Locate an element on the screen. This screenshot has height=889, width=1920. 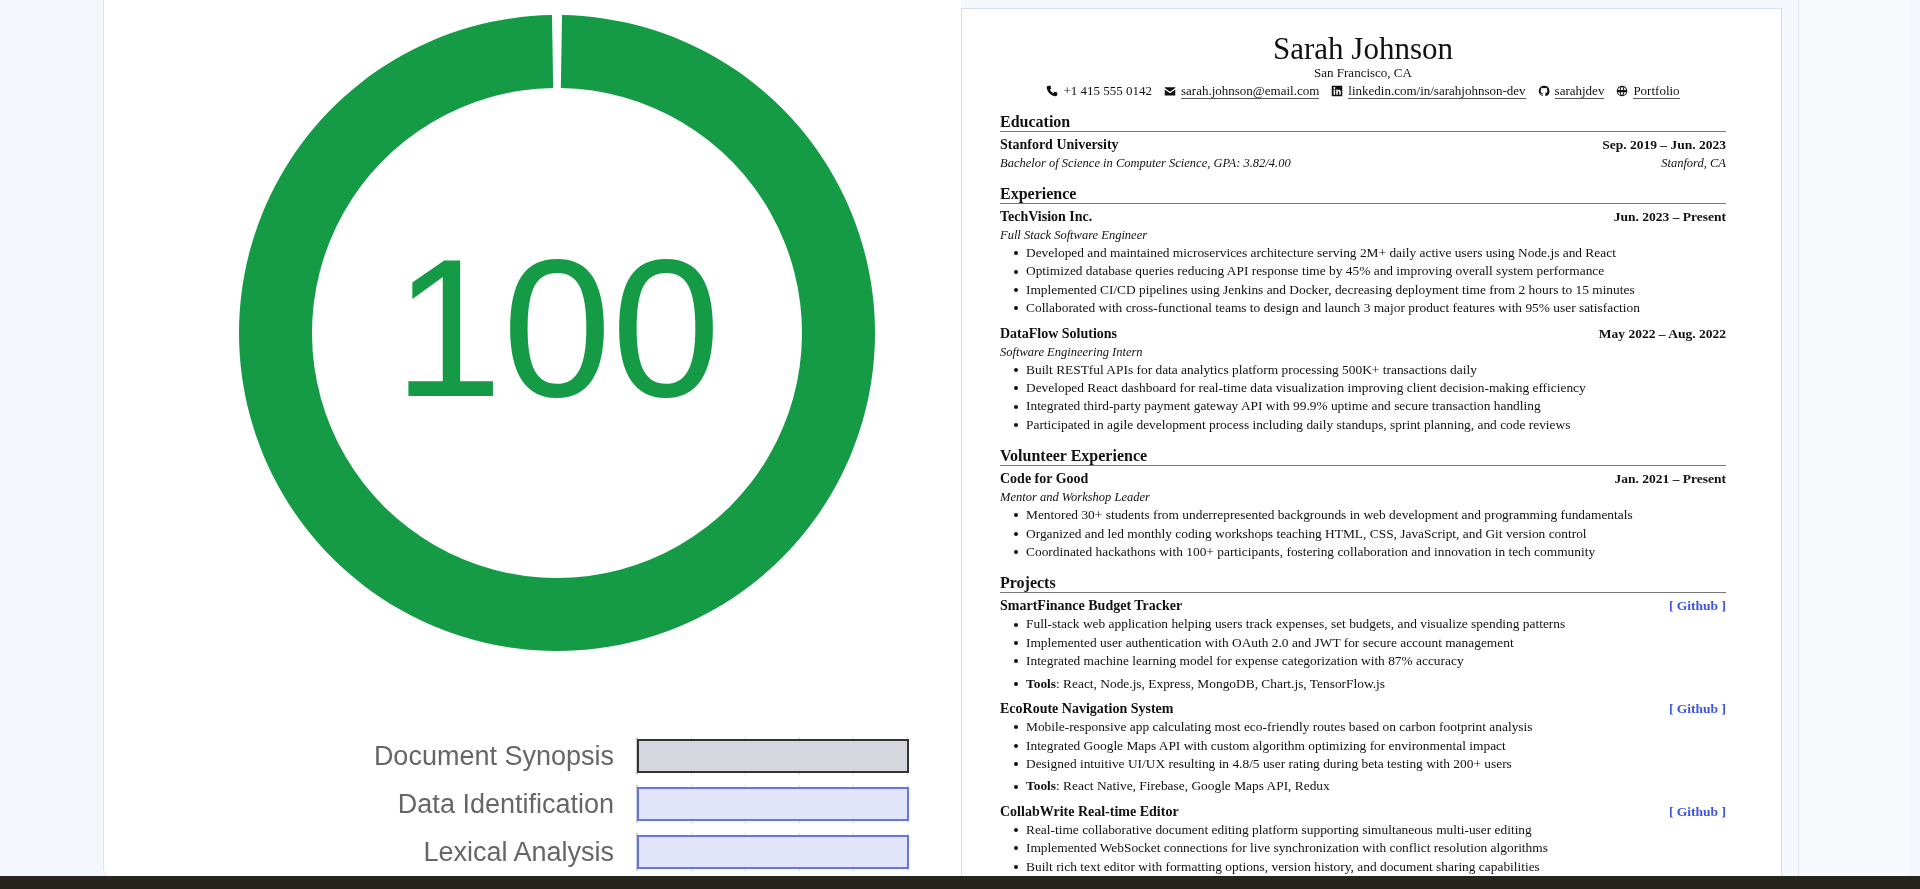
bullet-text: Integrated machine learning model for expense categorization with 87% accuracy is located at coordinates (1245, 661).